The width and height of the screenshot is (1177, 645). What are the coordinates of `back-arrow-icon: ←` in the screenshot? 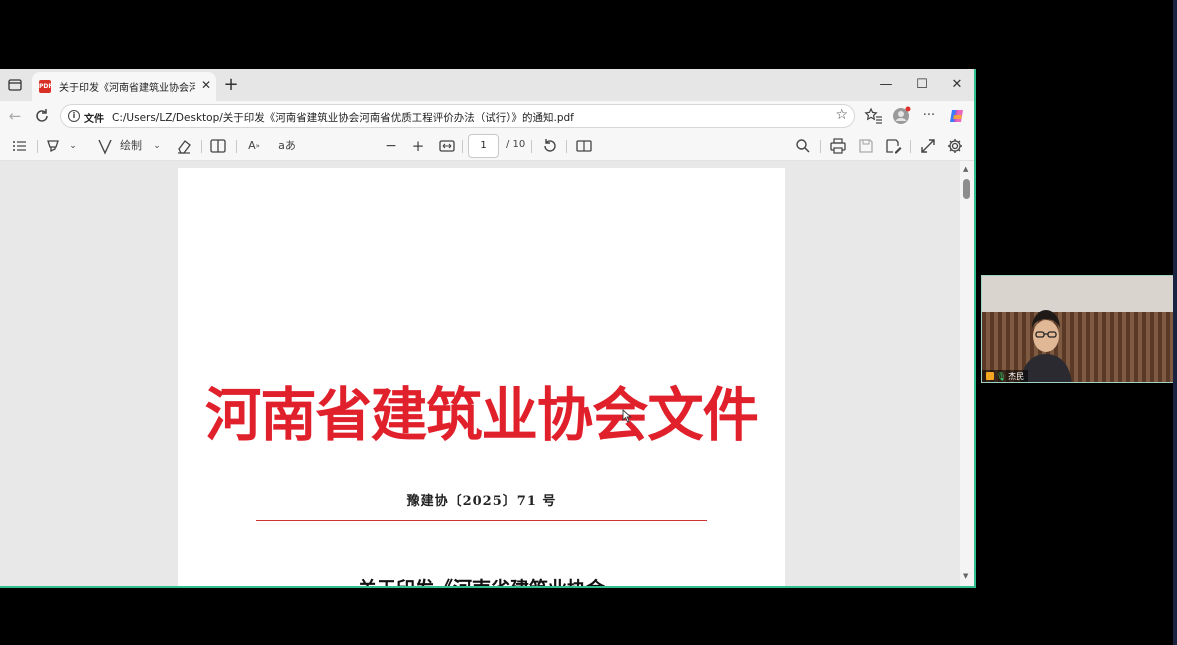 It's located at (15, 116).